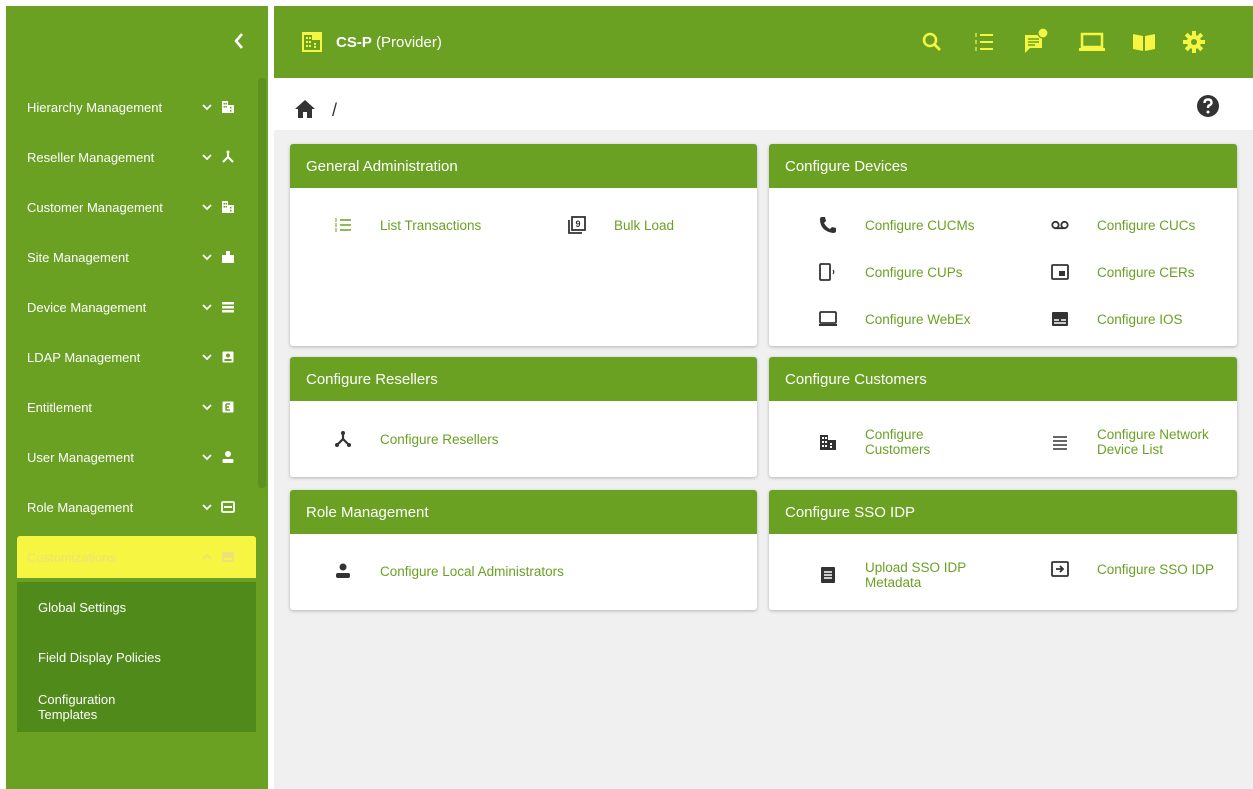  I want to click on sidebar-subitem-label: Configuration Templates, so click(77, 707).